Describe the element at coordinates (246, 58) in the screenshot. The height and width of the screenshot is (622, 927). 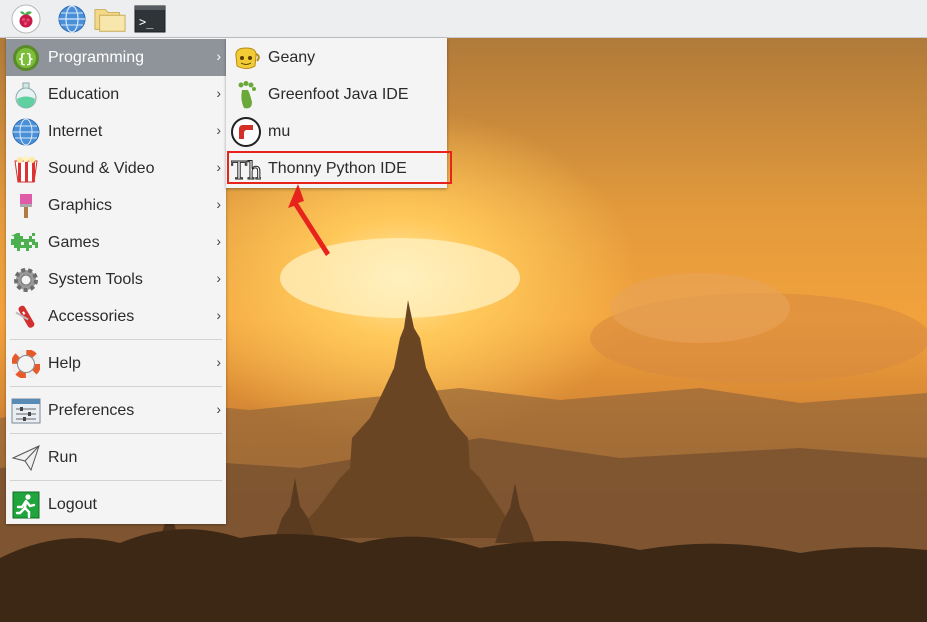
I see `geany-icon` at that location.